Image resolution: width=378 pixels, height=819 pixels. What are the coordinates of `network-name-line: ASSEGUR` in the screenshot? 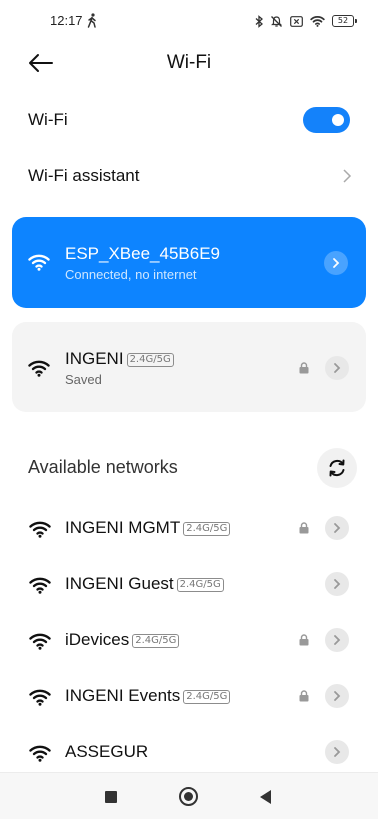 It's located at (106, 752).